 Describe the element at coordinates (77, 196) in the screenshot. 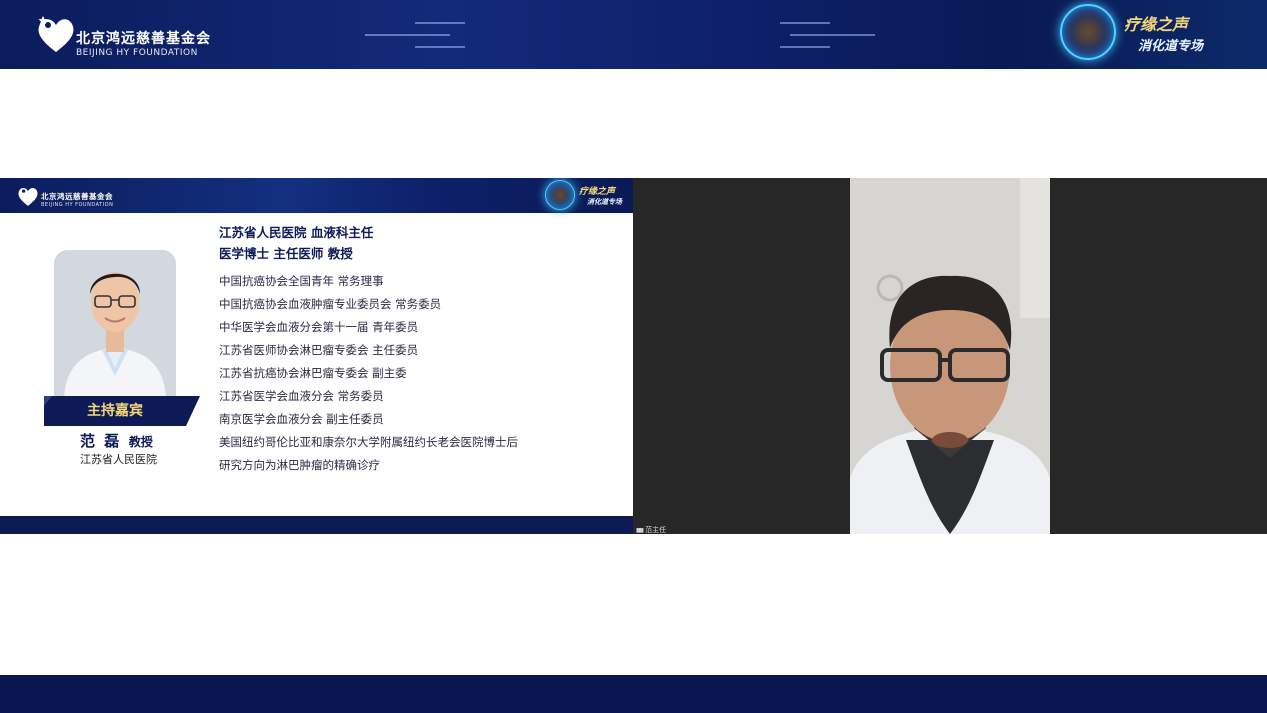

I see `slide-logo-cn: 北京鸿远慈善基金会` at that location.